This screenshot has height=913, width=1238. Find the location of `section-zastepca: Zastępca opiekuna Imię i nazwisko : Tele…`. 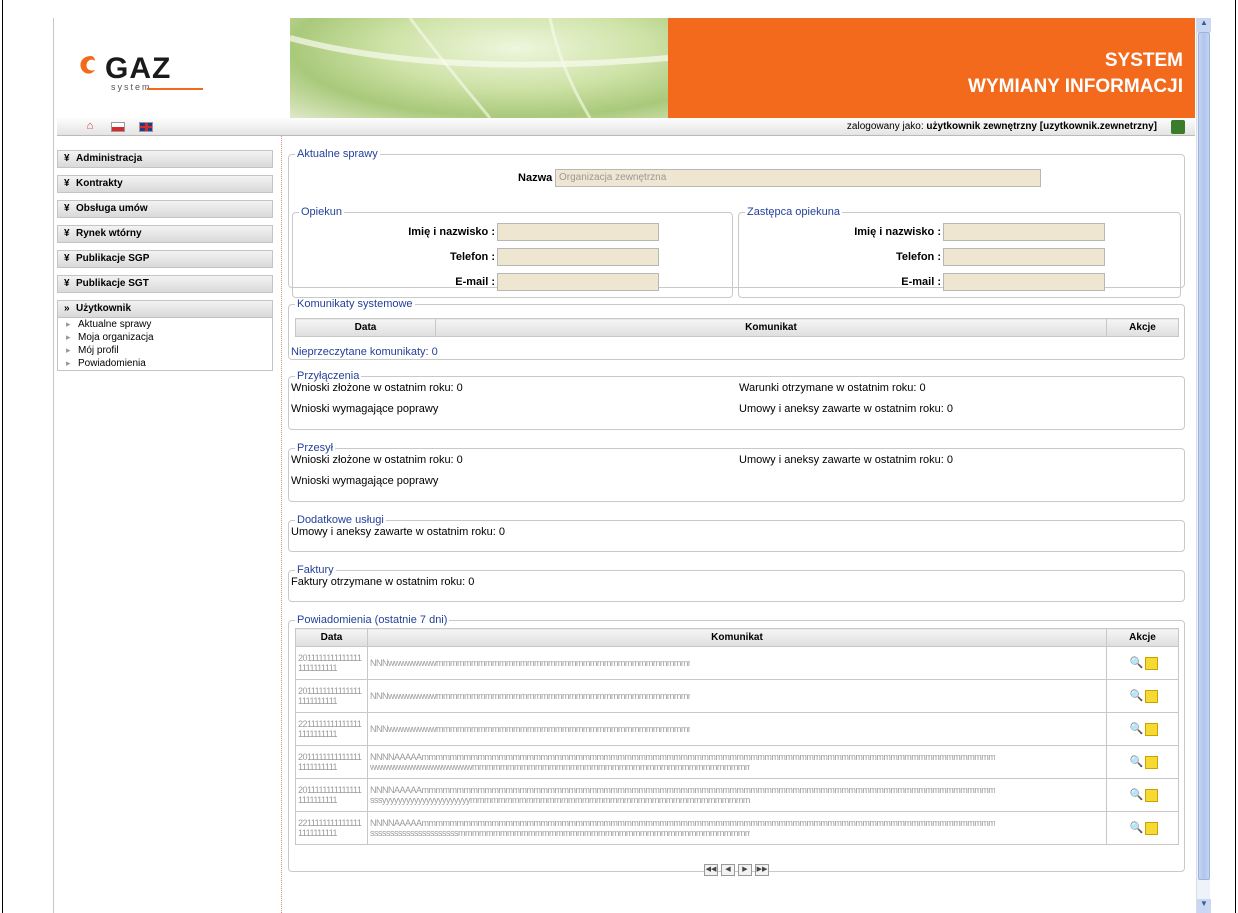

section-zastepca: Zastępca opiekuna Imię i nazwisko : Tele… is located at coordinates (959, 252).